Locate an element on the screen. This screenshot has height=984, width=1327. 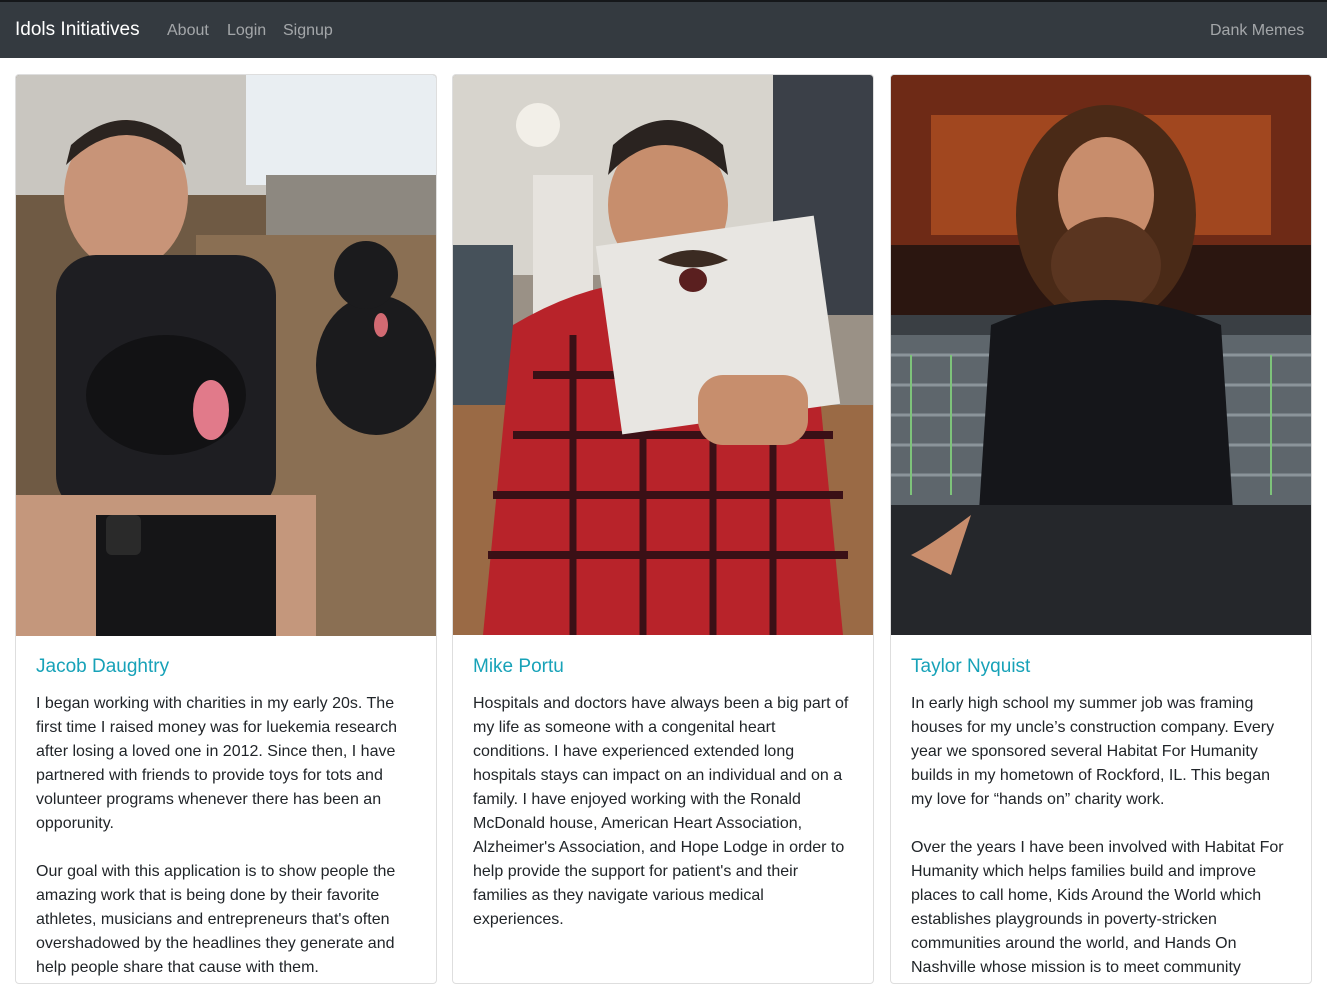
nav-link-about: About is located at coordinates (188, 30).